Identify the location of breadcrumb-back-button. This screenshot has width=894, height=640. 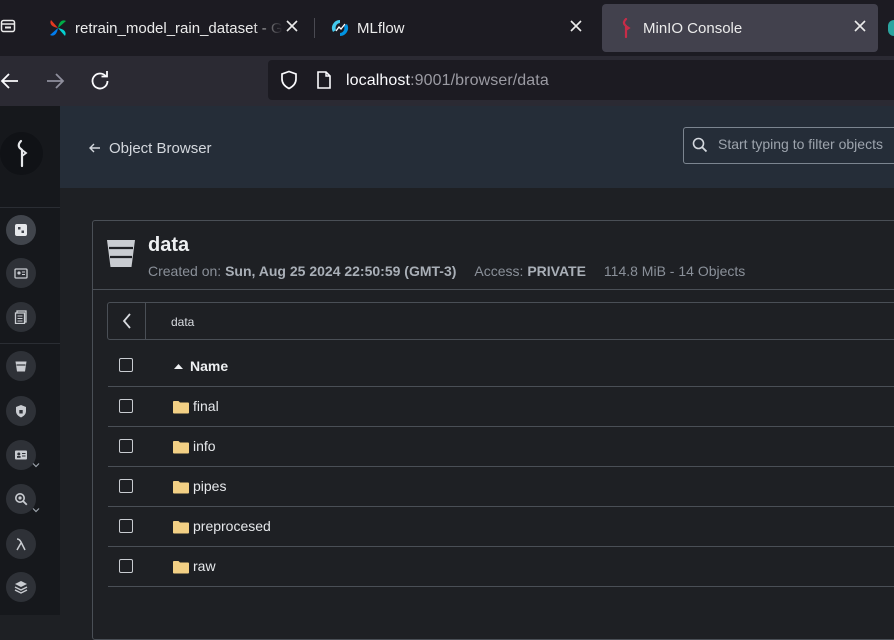
(127, 321).